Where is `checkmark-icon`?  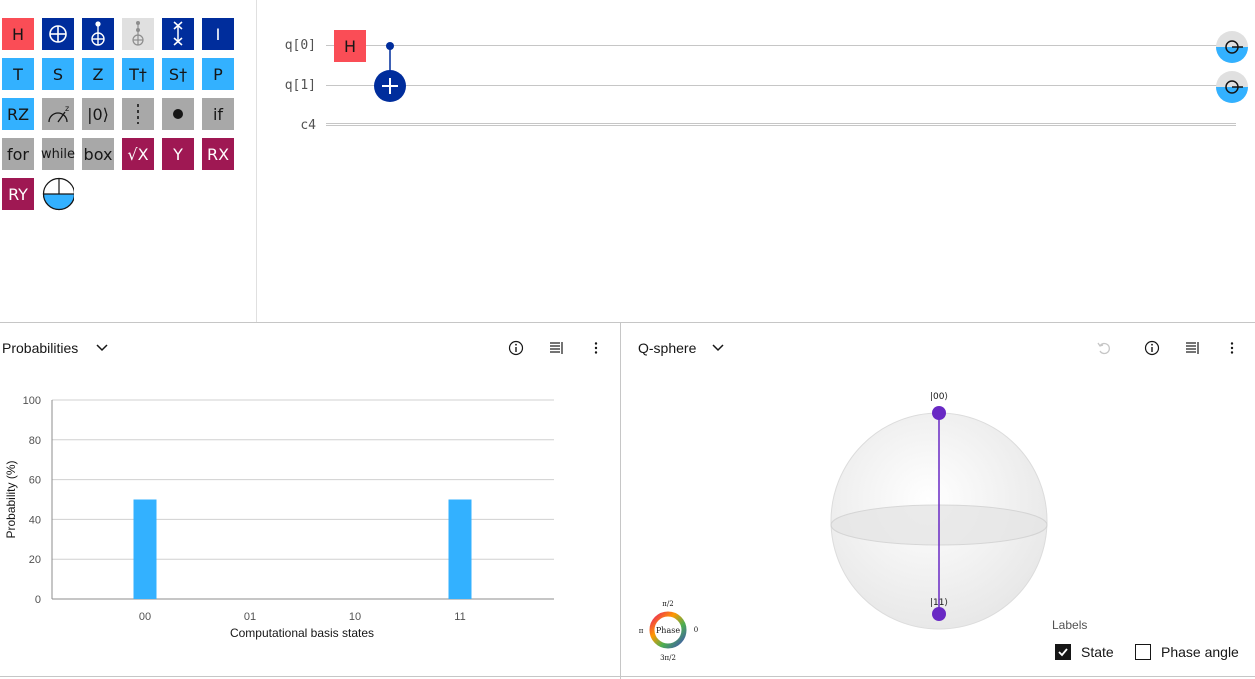
checkmark-icon is located at coordinates (1063, 652).